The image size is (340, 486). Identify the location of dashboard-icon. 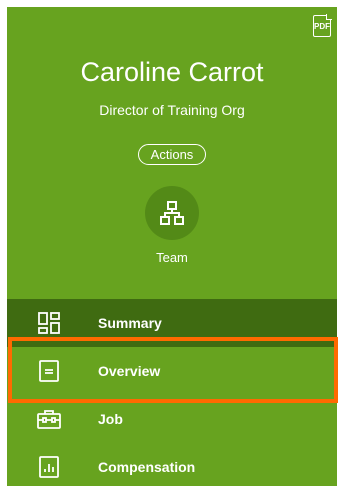
(49, 323).